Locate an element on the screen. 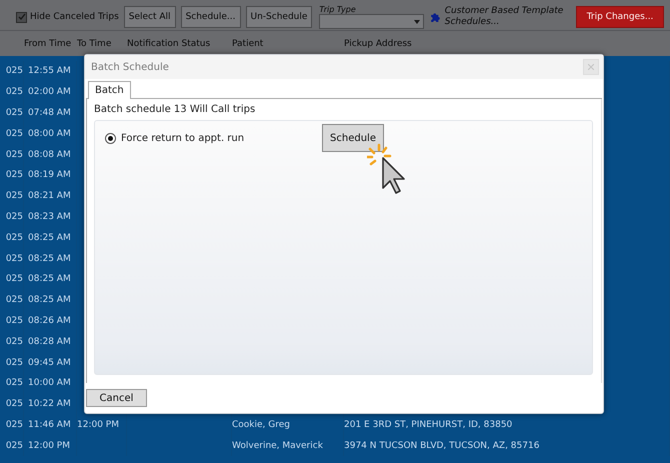  column-header: Notification Status is located at coordinates (179, 43).